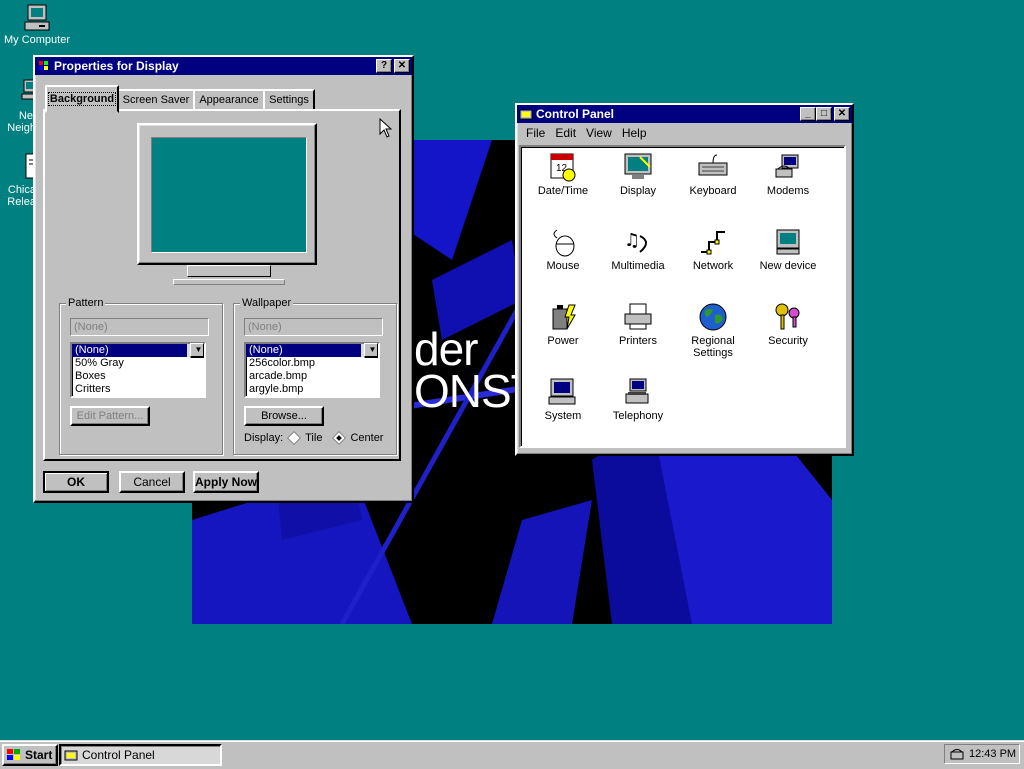  I want to click on tile-label: Tile, so click(313, 438).